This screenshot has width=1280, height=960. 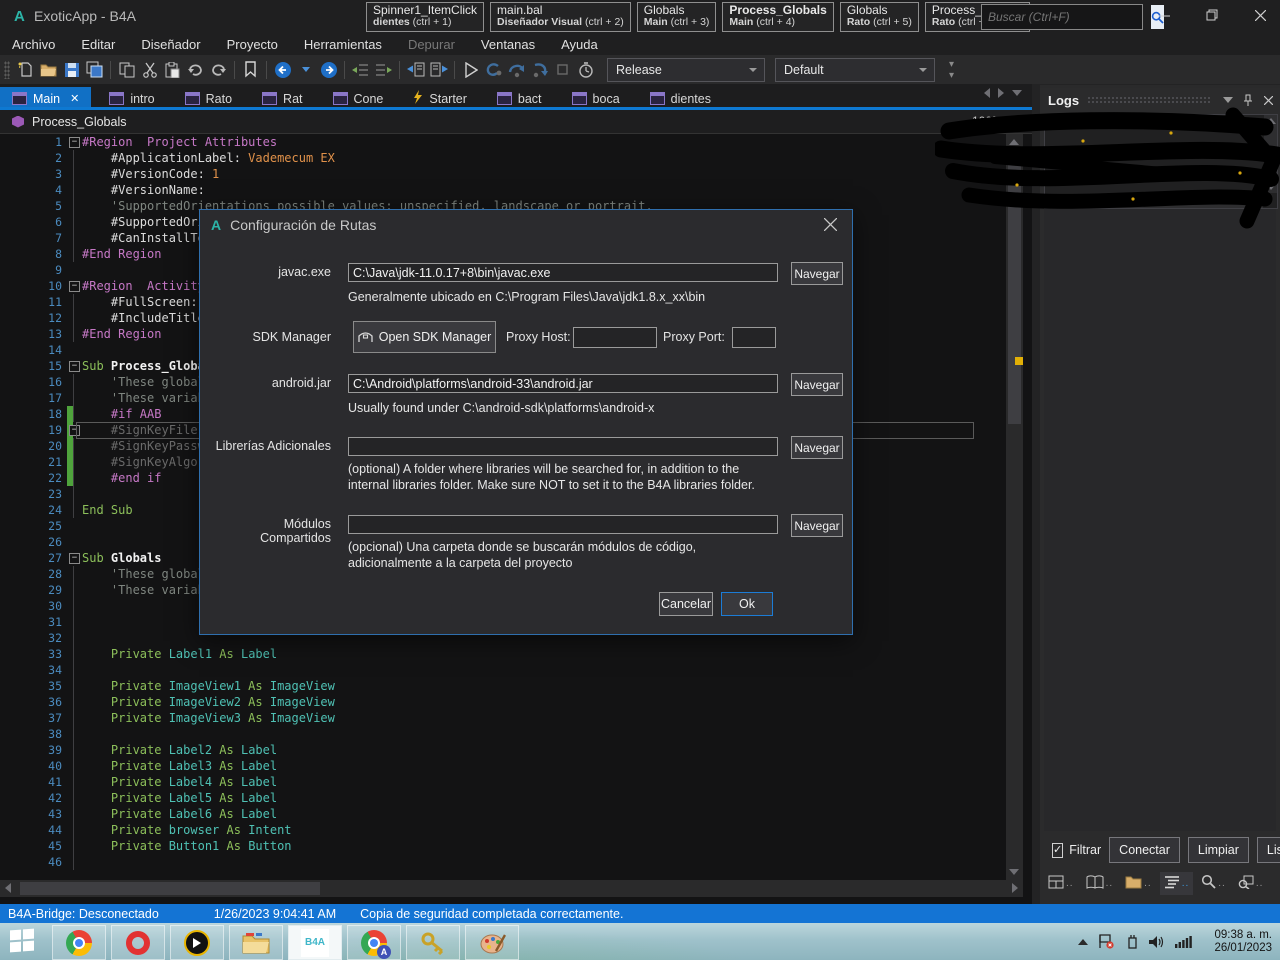 What do you see at coordinates (1160, 100) in the screenshot?
I see `logs-panel-header: Logs` at bounding box center [1160, 100].